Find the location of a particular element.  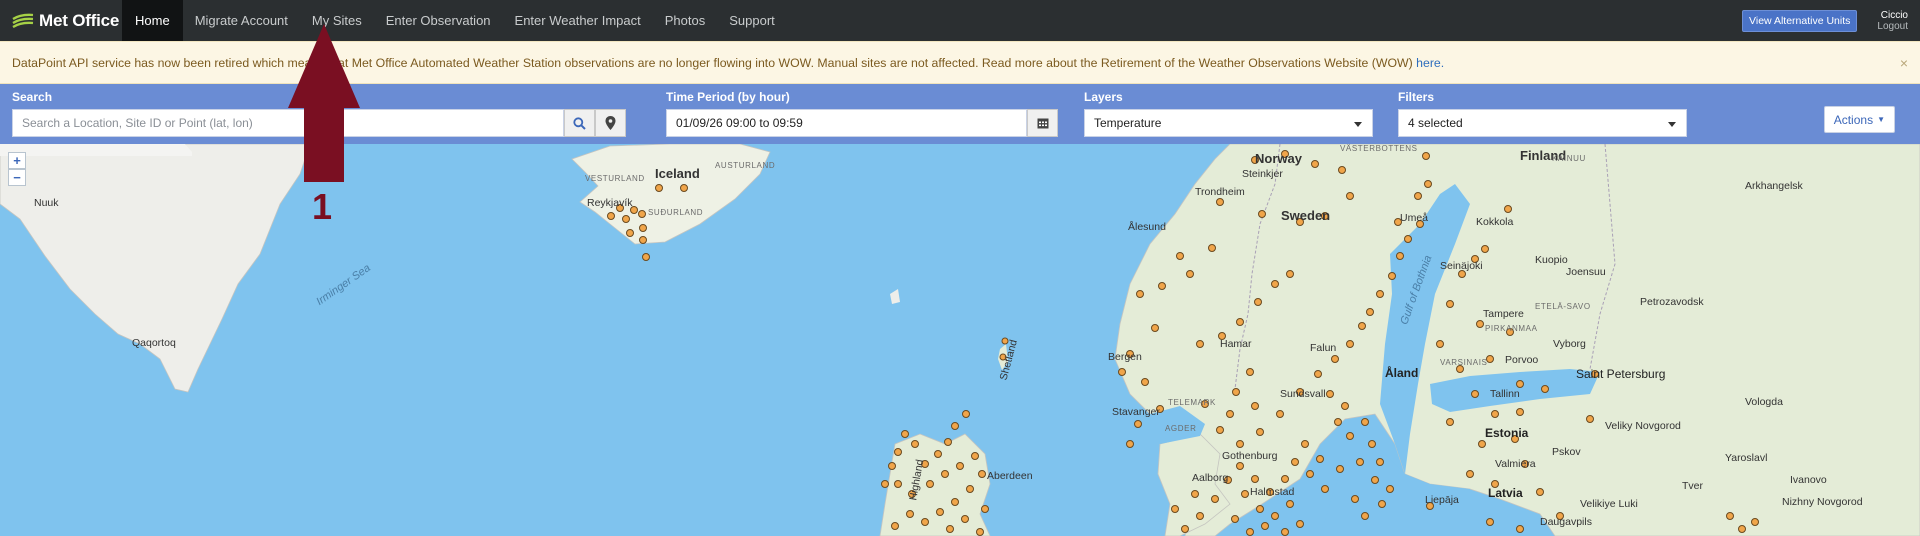

map-label-ivanovo: Ivanovo is located at coordinates (1808, 480).